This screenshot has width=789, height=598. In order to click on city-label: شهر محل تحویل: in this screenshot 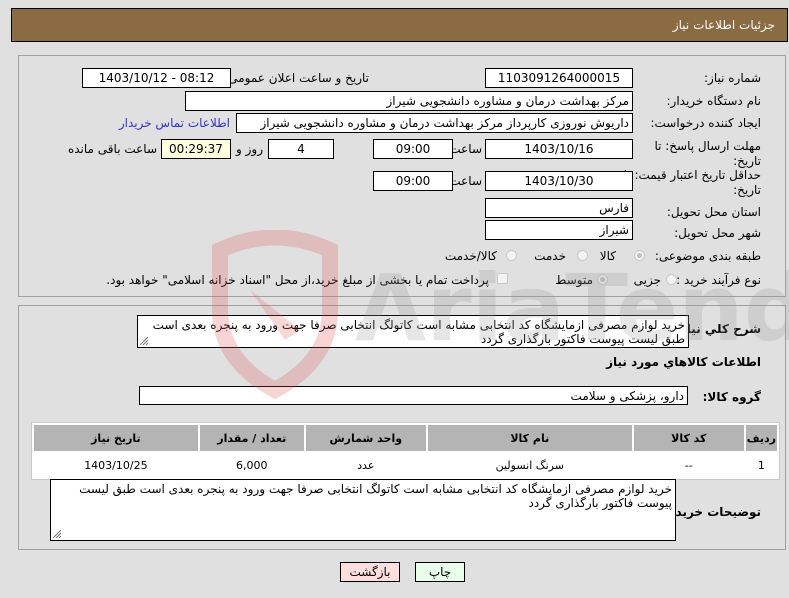, I will do `click(717, 233)`.